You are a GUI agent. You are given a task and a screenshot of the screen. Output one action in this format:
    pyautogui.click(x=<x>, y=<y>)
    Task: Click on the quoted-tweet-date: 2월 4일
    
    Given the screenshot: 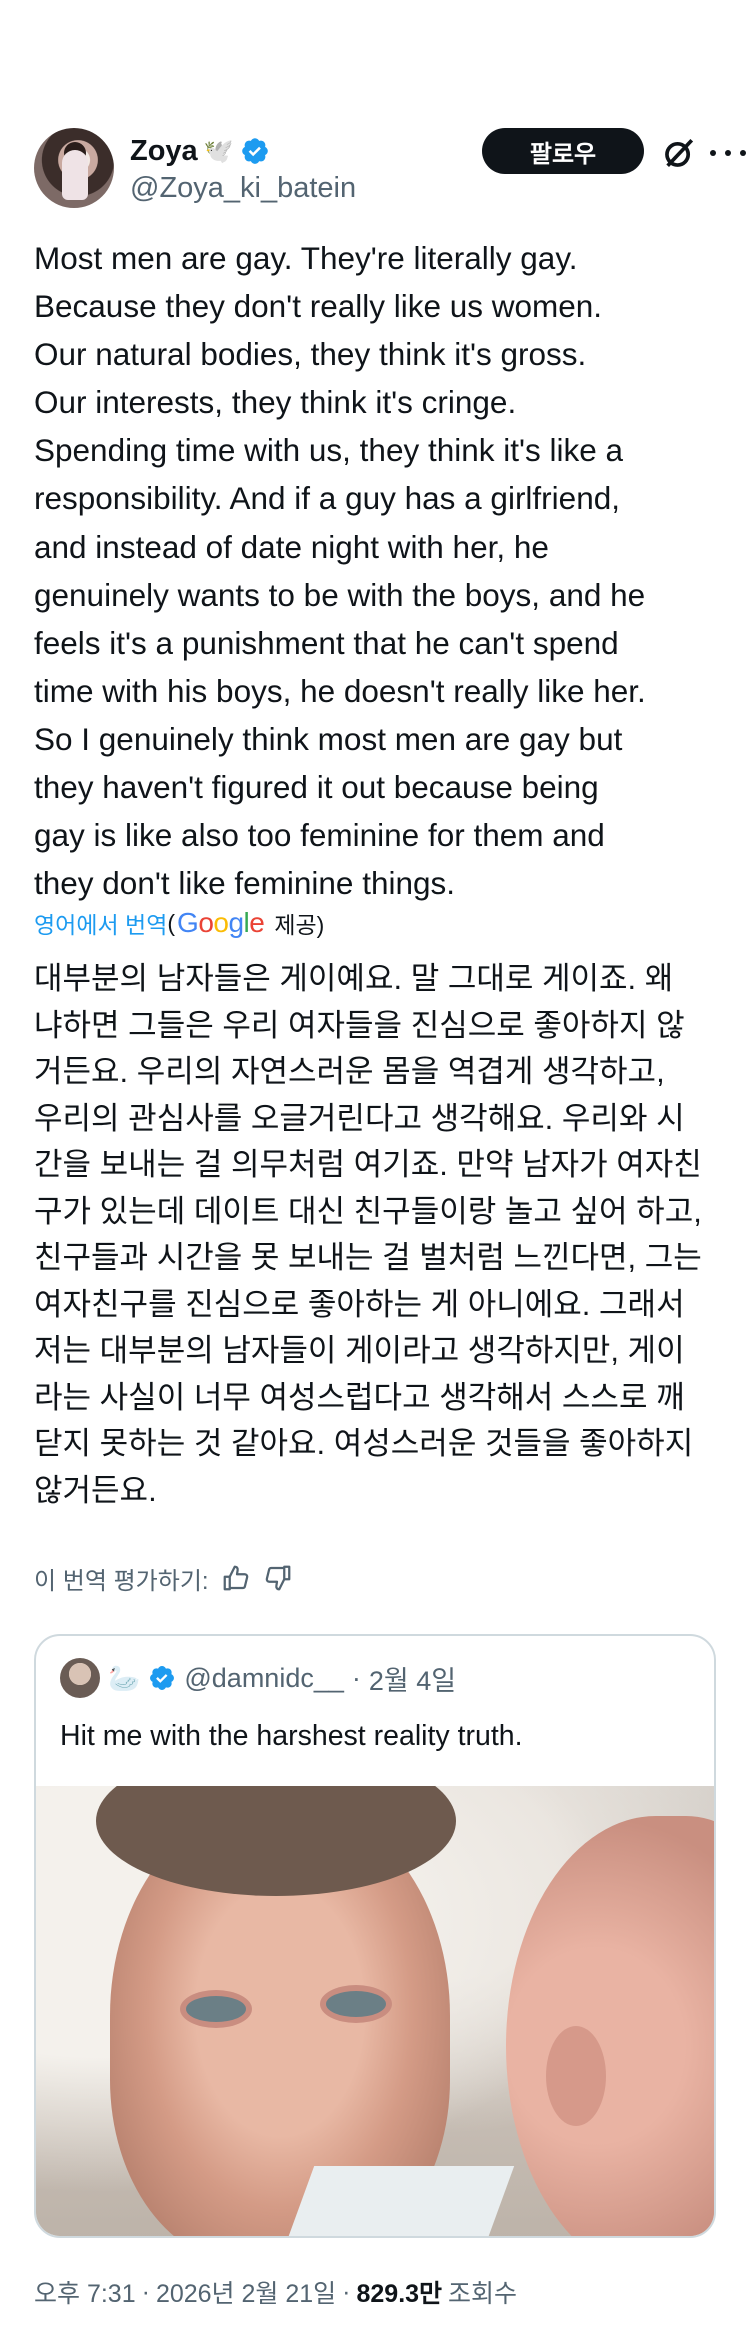 What is the action you would take?
    pyautogui.click(x=412, y=1680)
    